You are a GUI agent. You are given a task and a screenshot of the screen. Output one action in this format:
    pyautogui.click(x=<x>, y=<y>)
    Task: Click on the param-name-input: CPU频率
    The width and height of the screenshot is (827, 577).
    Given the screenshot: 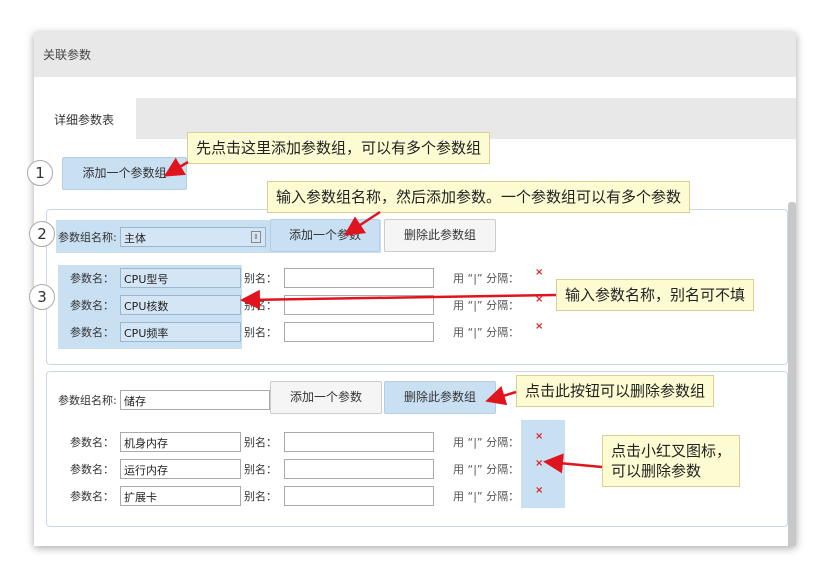 What is the action you would take?
    pyautogui.click(x=180, y=332)
    